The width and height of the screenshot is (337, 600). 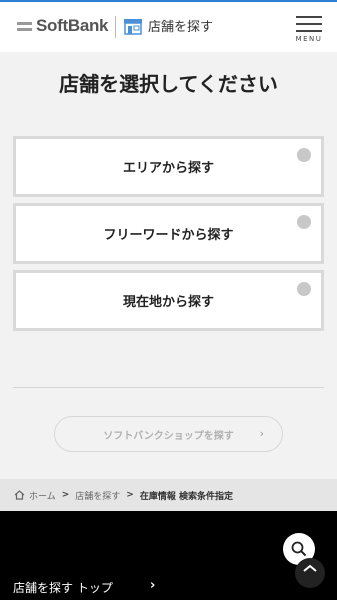 I want to click on softbank-shop-search-button: ソフトバンクショップを探す ›, so click(x=168, y=434).